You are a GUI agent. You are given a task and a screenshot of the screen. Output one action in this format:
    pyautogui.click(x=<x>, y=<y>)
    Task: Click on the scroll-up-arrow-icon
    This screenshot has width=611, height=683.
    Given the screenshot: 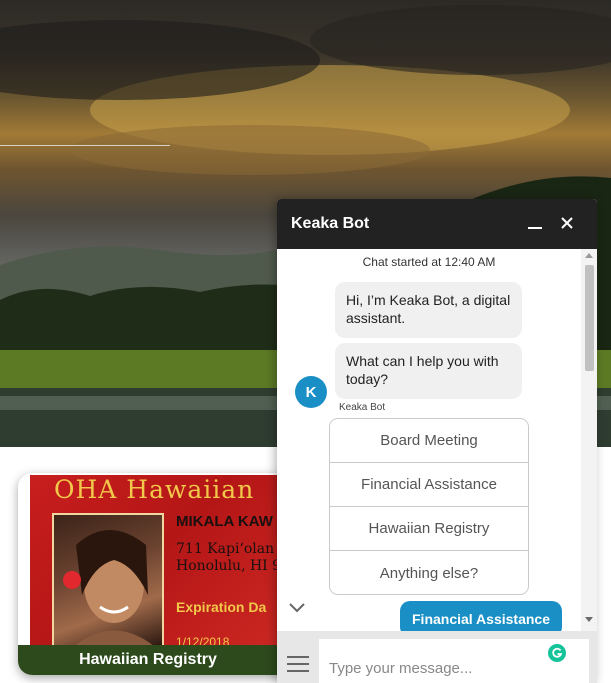 What is the action you would take?
    pyautogui.click(x=589, y=255)
    